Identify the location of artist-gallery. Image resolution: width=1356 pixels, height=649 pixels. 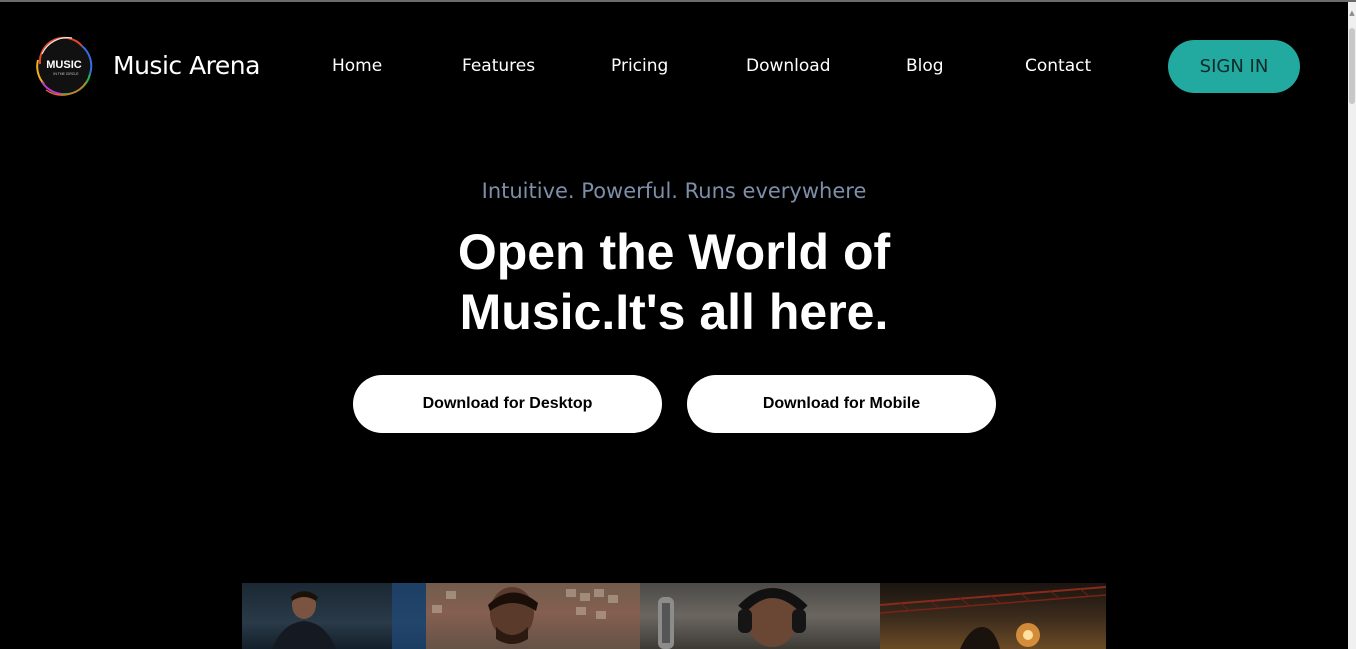
(674, 616).